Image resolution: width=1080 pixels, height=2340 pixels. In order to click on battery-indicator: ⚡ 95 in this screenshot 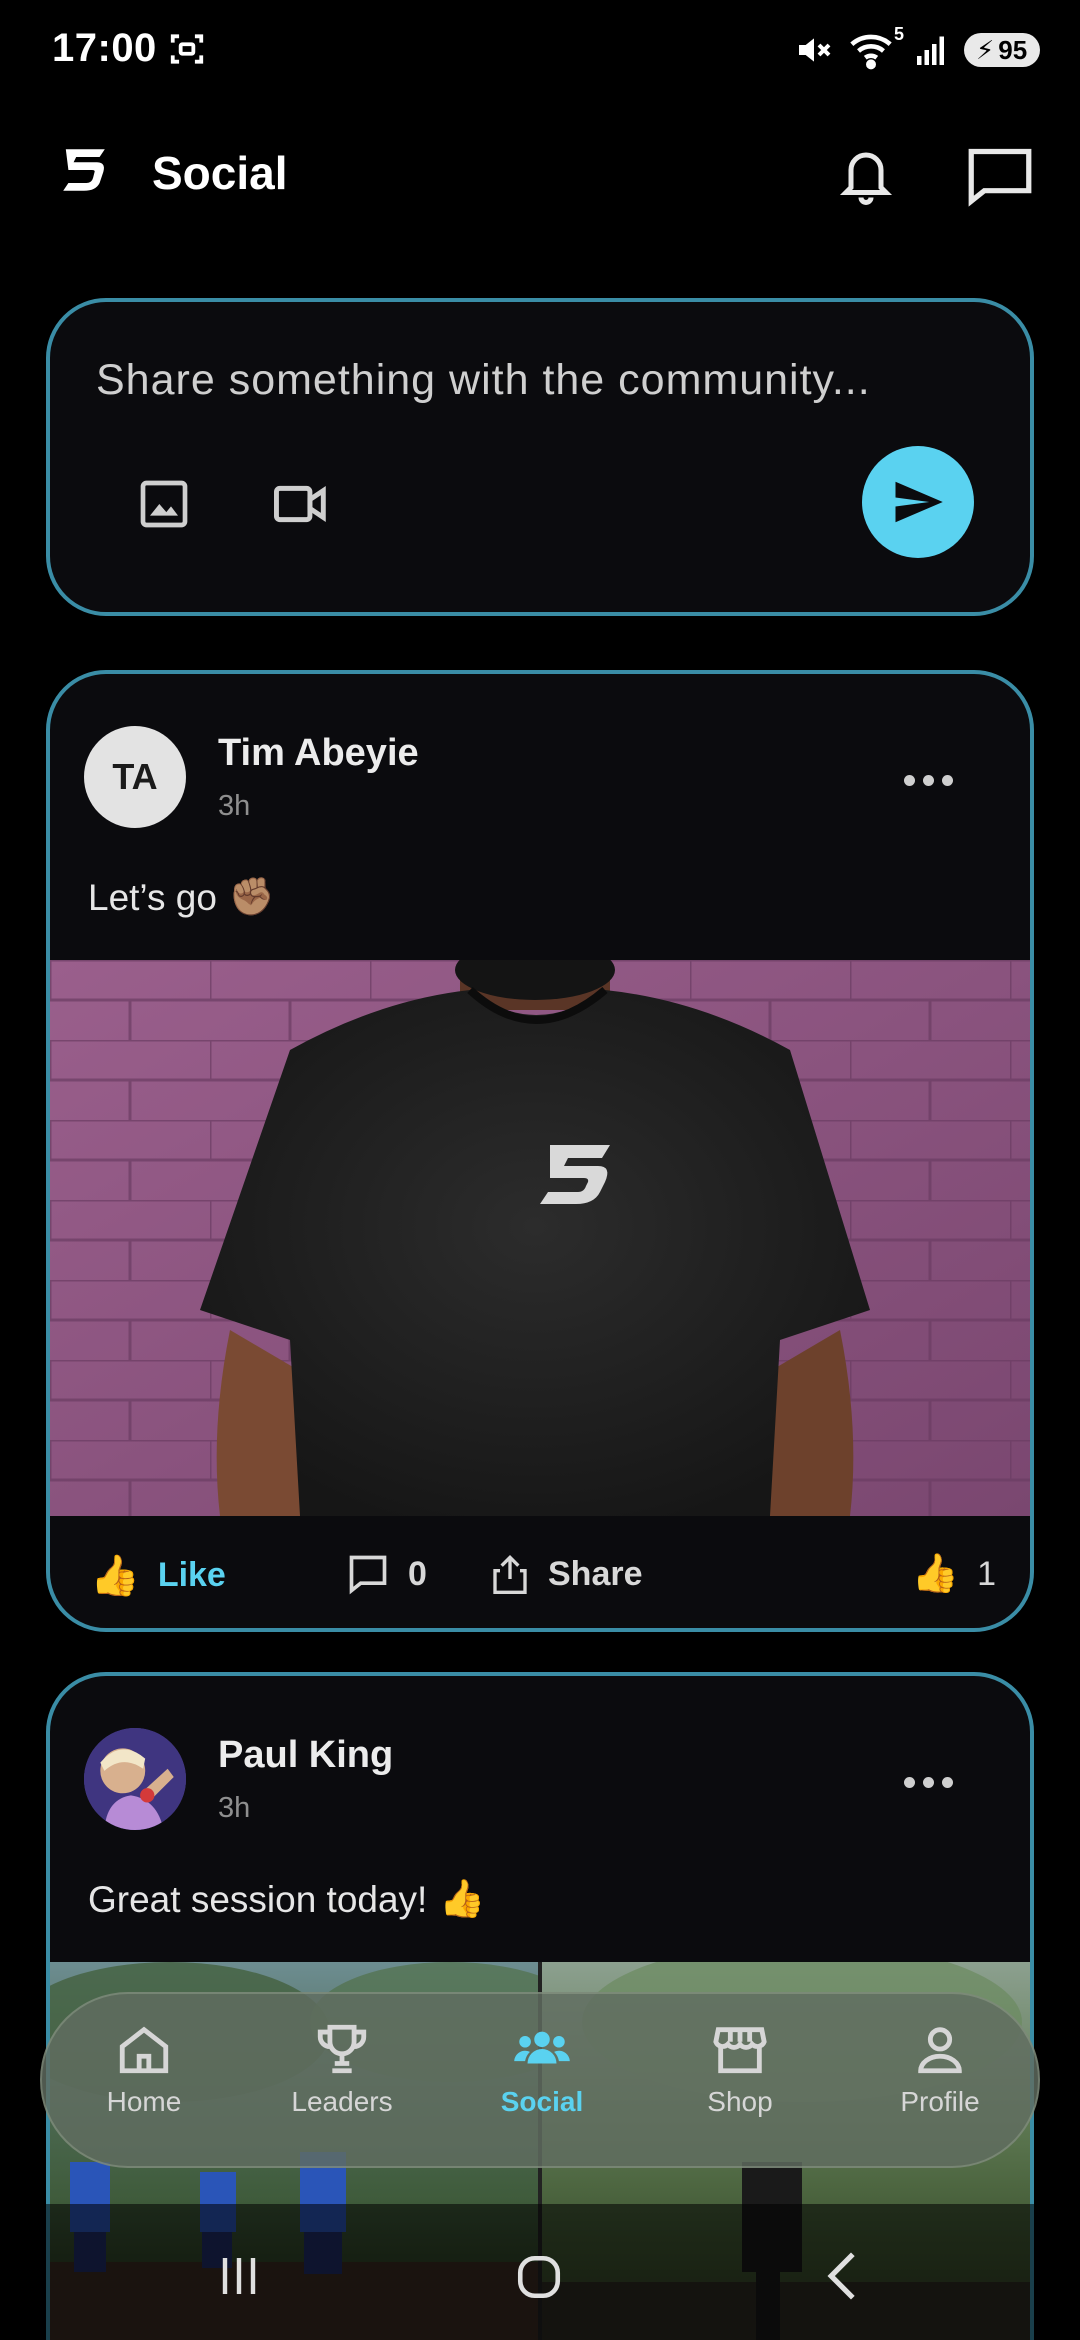, I will do `click(1002, 50)`.